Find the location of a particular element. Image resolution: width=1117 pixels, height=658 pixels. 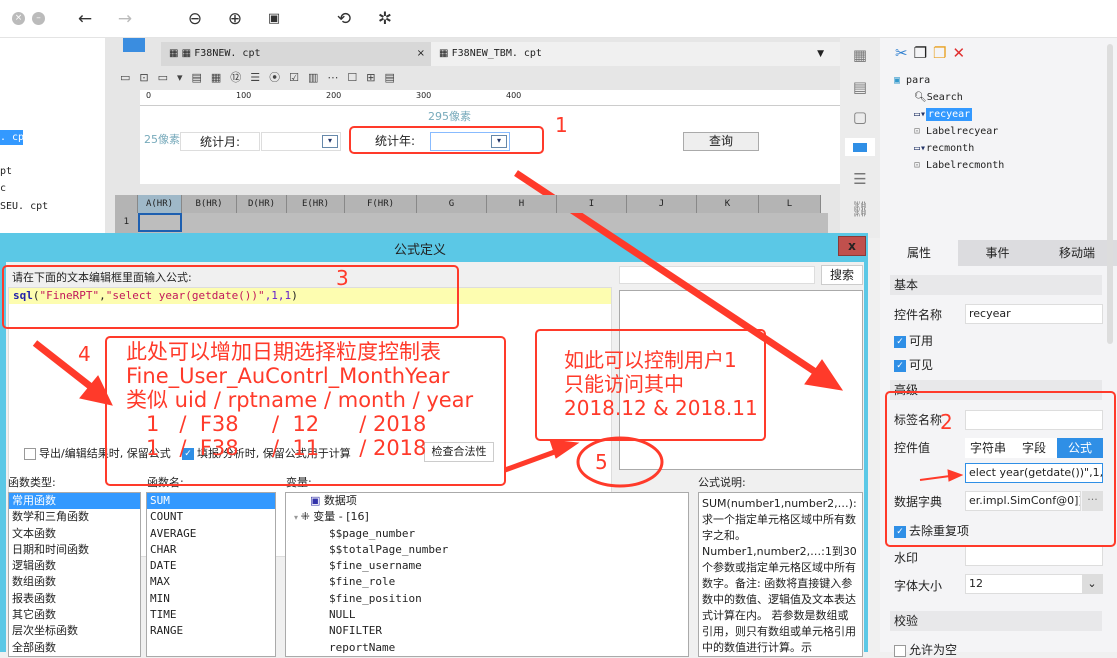

year-combo: ▾ is located at coordinates (470, 141).